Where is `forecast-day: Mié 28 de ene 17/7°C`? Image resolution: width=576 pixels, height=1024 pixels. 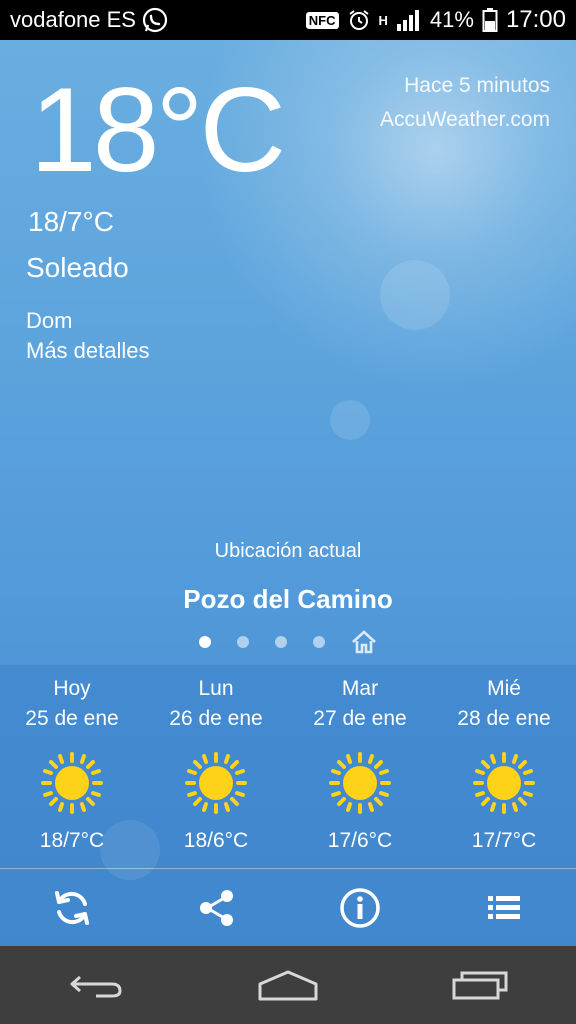 forecast-day: Mié 28 de ene 17/7°C is located at coordinates (504, 766).